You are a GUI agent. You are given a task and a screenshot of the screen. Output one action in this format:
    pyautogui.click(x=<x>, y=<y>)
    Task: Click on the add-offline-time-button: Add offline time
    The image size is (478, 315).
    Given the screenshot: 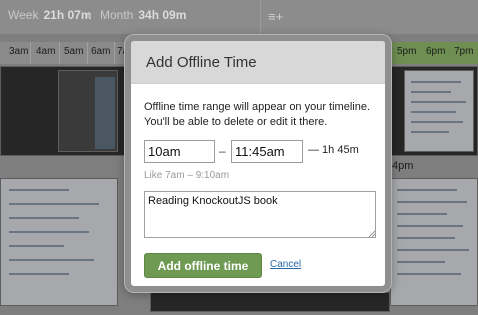 What is the action you would take?
    pyautogui.click(x=203, y=265)
    